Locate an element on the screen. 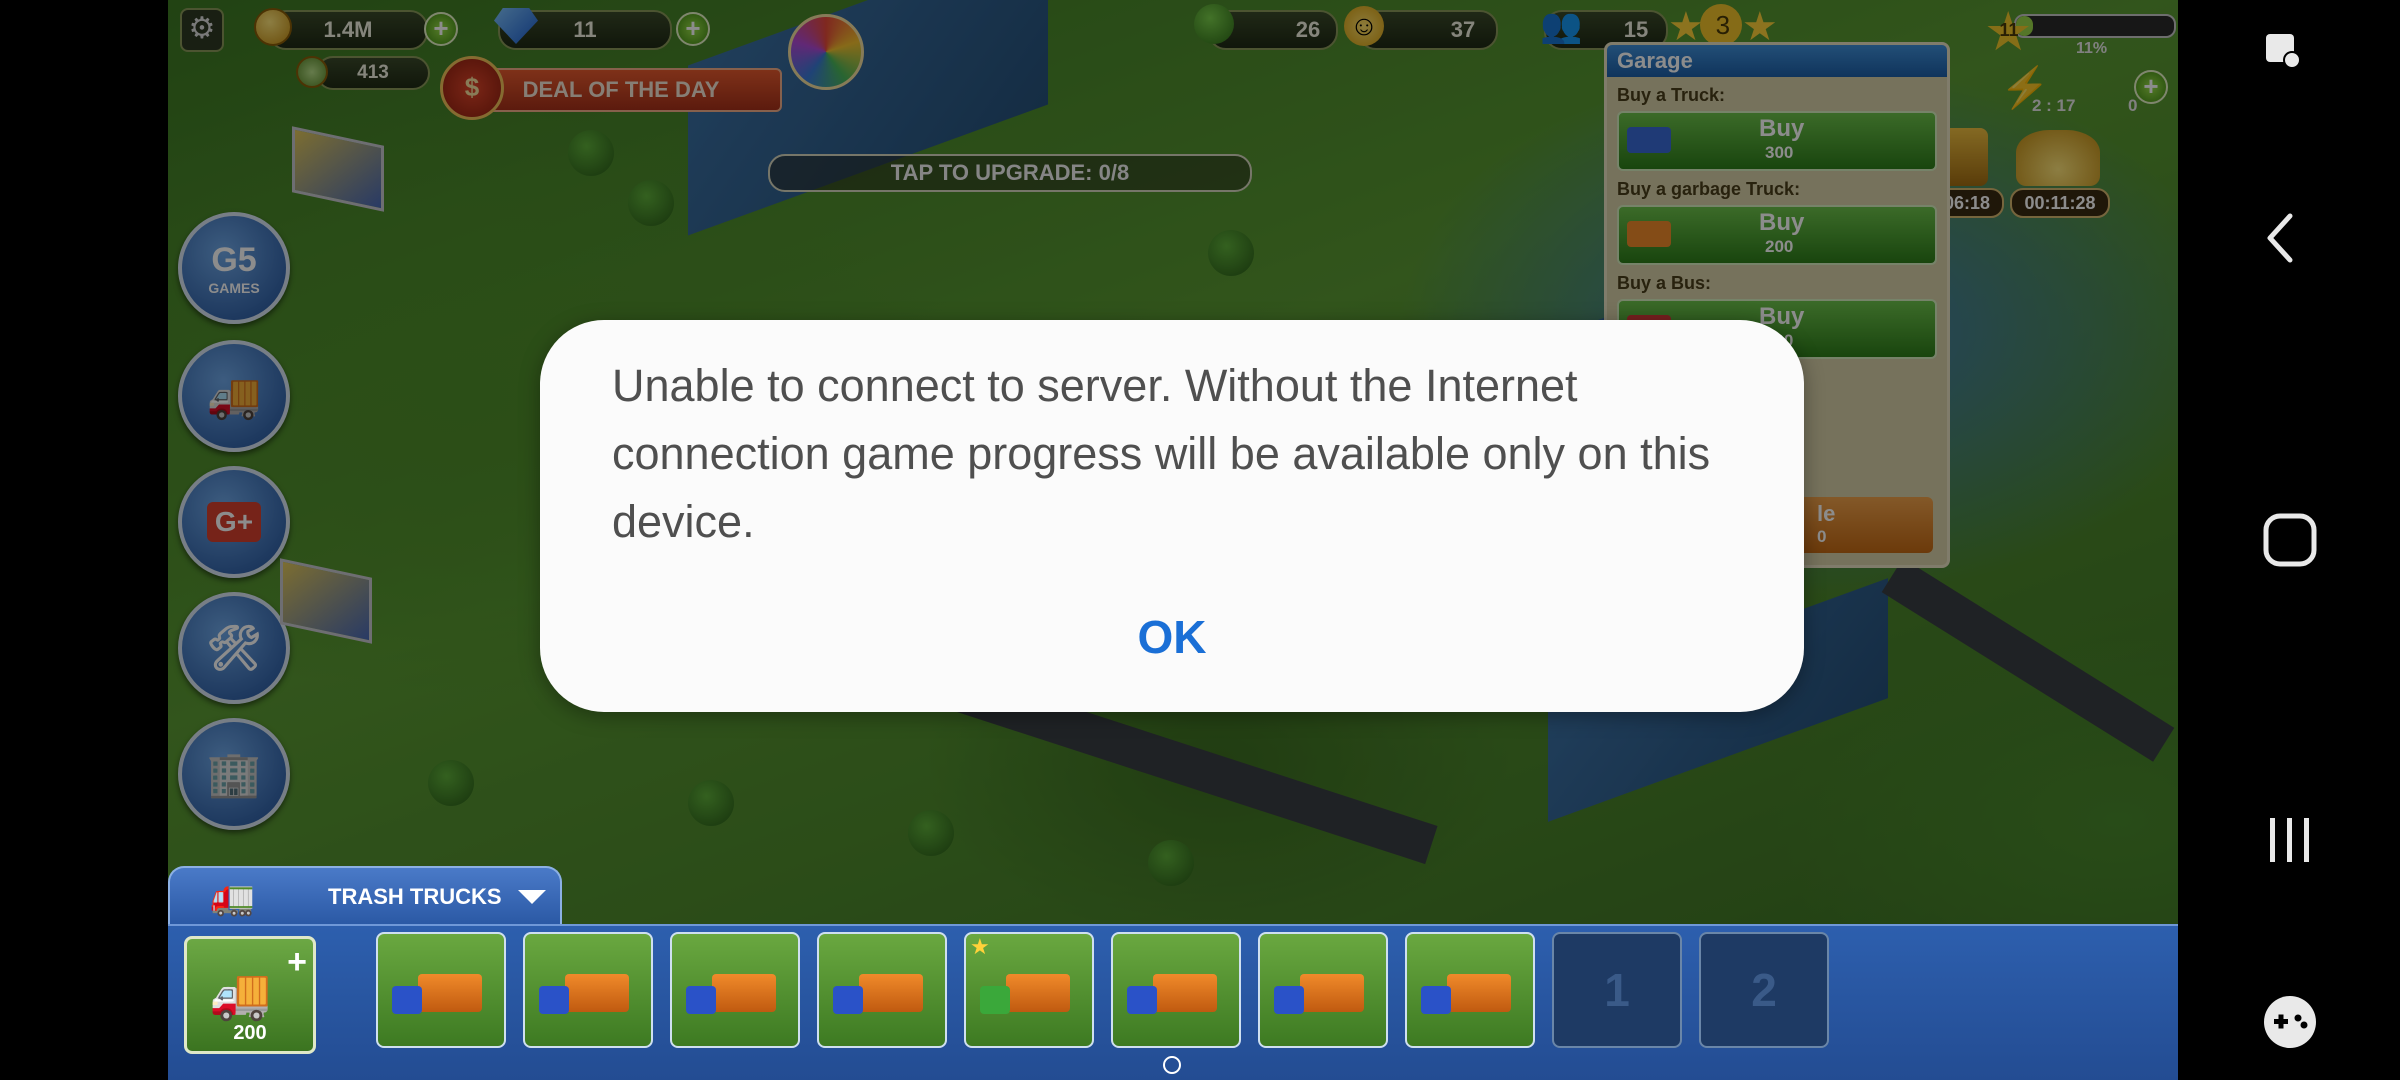  truck-slot: ★ is located at coordinates (1029, 990).